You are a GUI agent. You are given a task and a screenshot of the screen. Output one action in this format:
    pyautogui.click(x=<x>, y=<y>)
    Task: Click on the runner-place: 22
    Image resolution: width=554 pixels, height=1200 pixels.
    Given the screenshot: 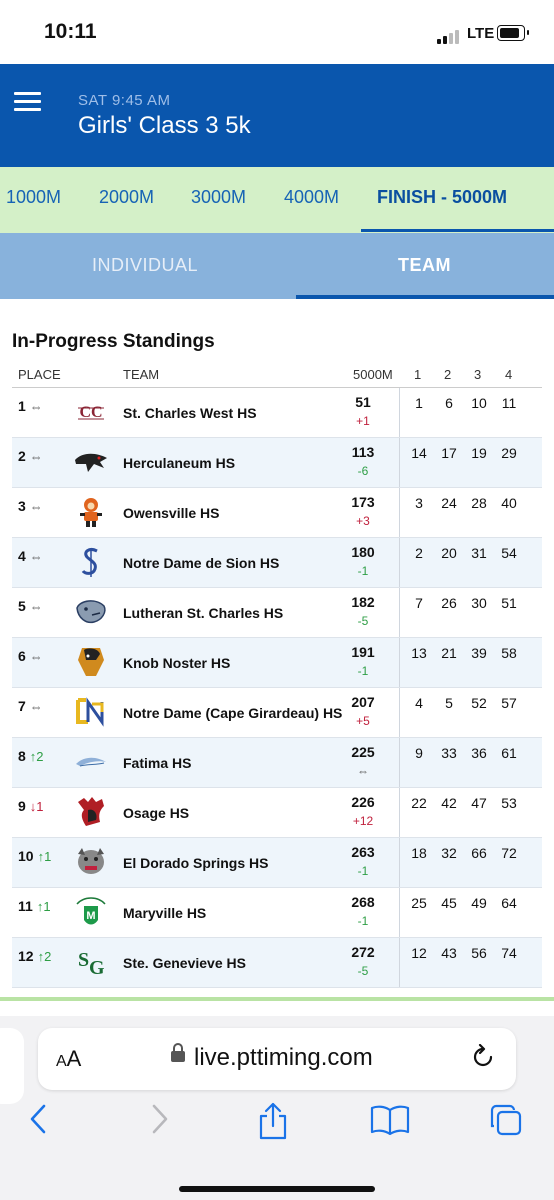 What is the action you would take?
    pyautogui.click(x=419, y=803)
    